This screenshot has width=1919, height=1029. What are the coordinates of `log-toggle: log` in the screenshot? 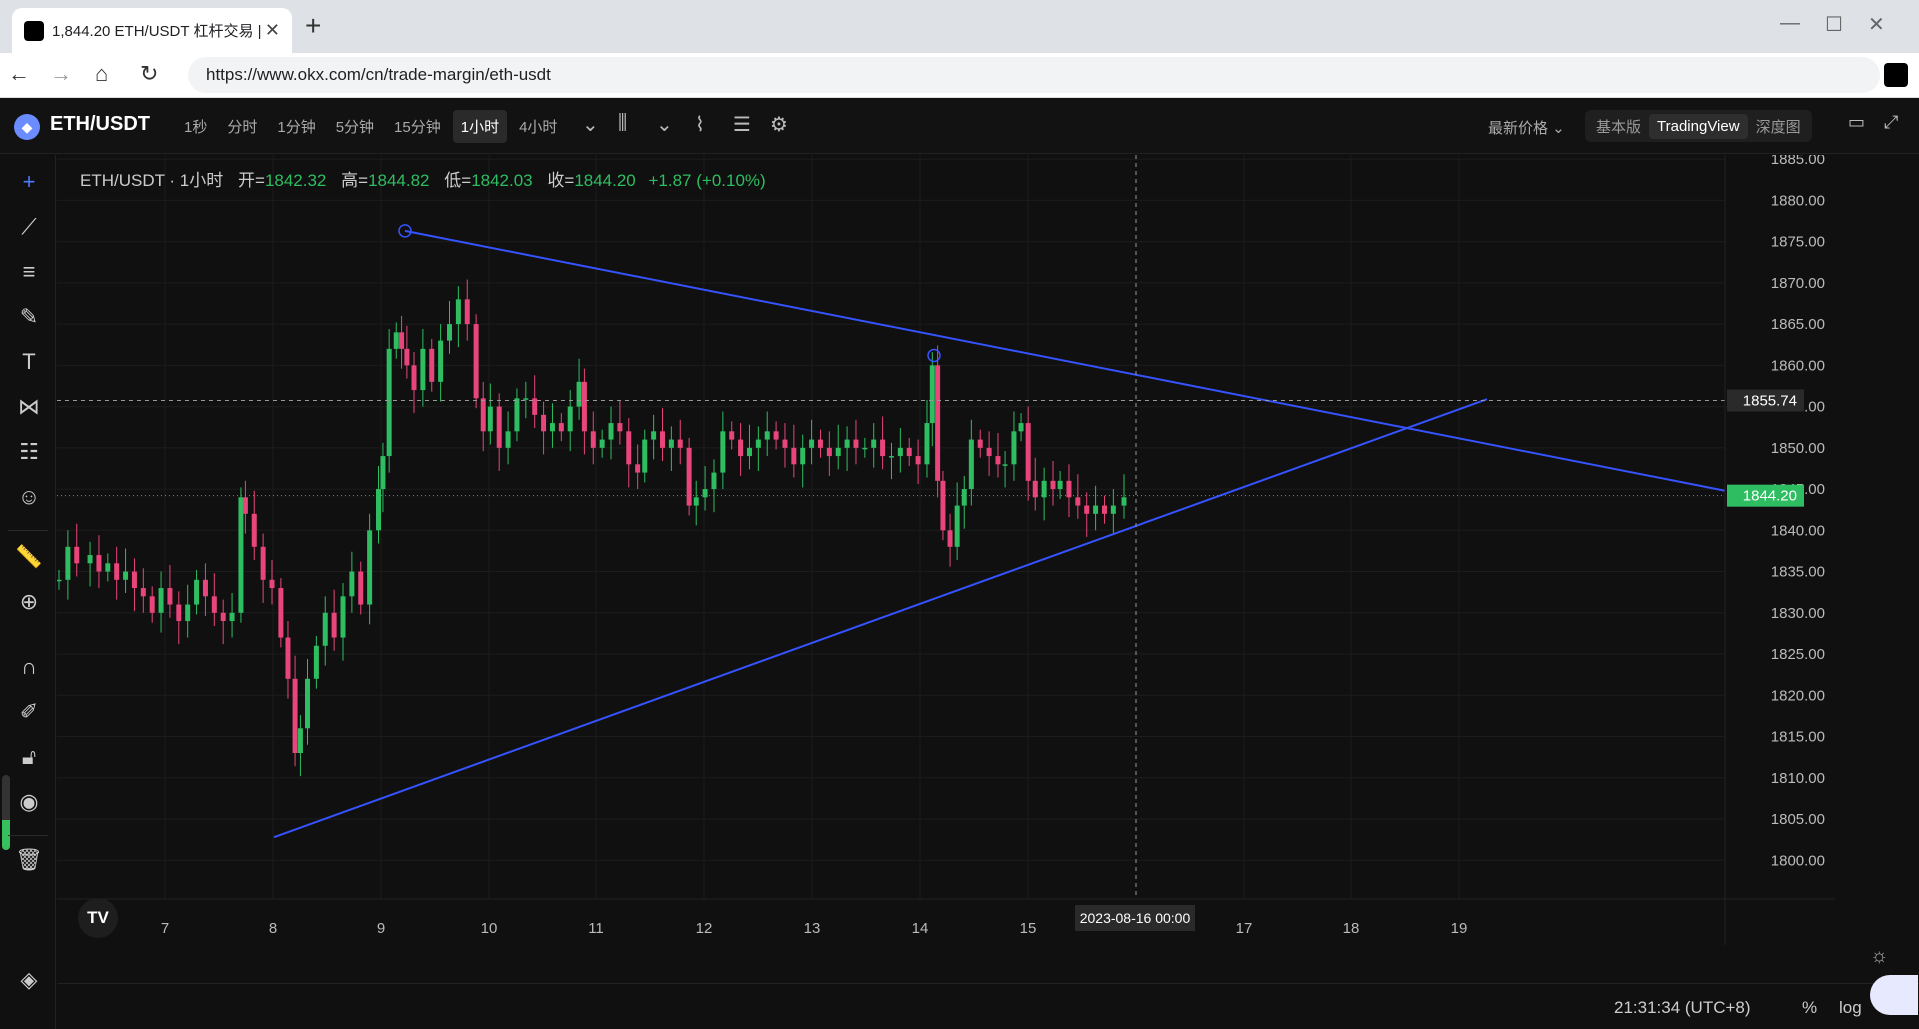 It's located at (1850, 1008).